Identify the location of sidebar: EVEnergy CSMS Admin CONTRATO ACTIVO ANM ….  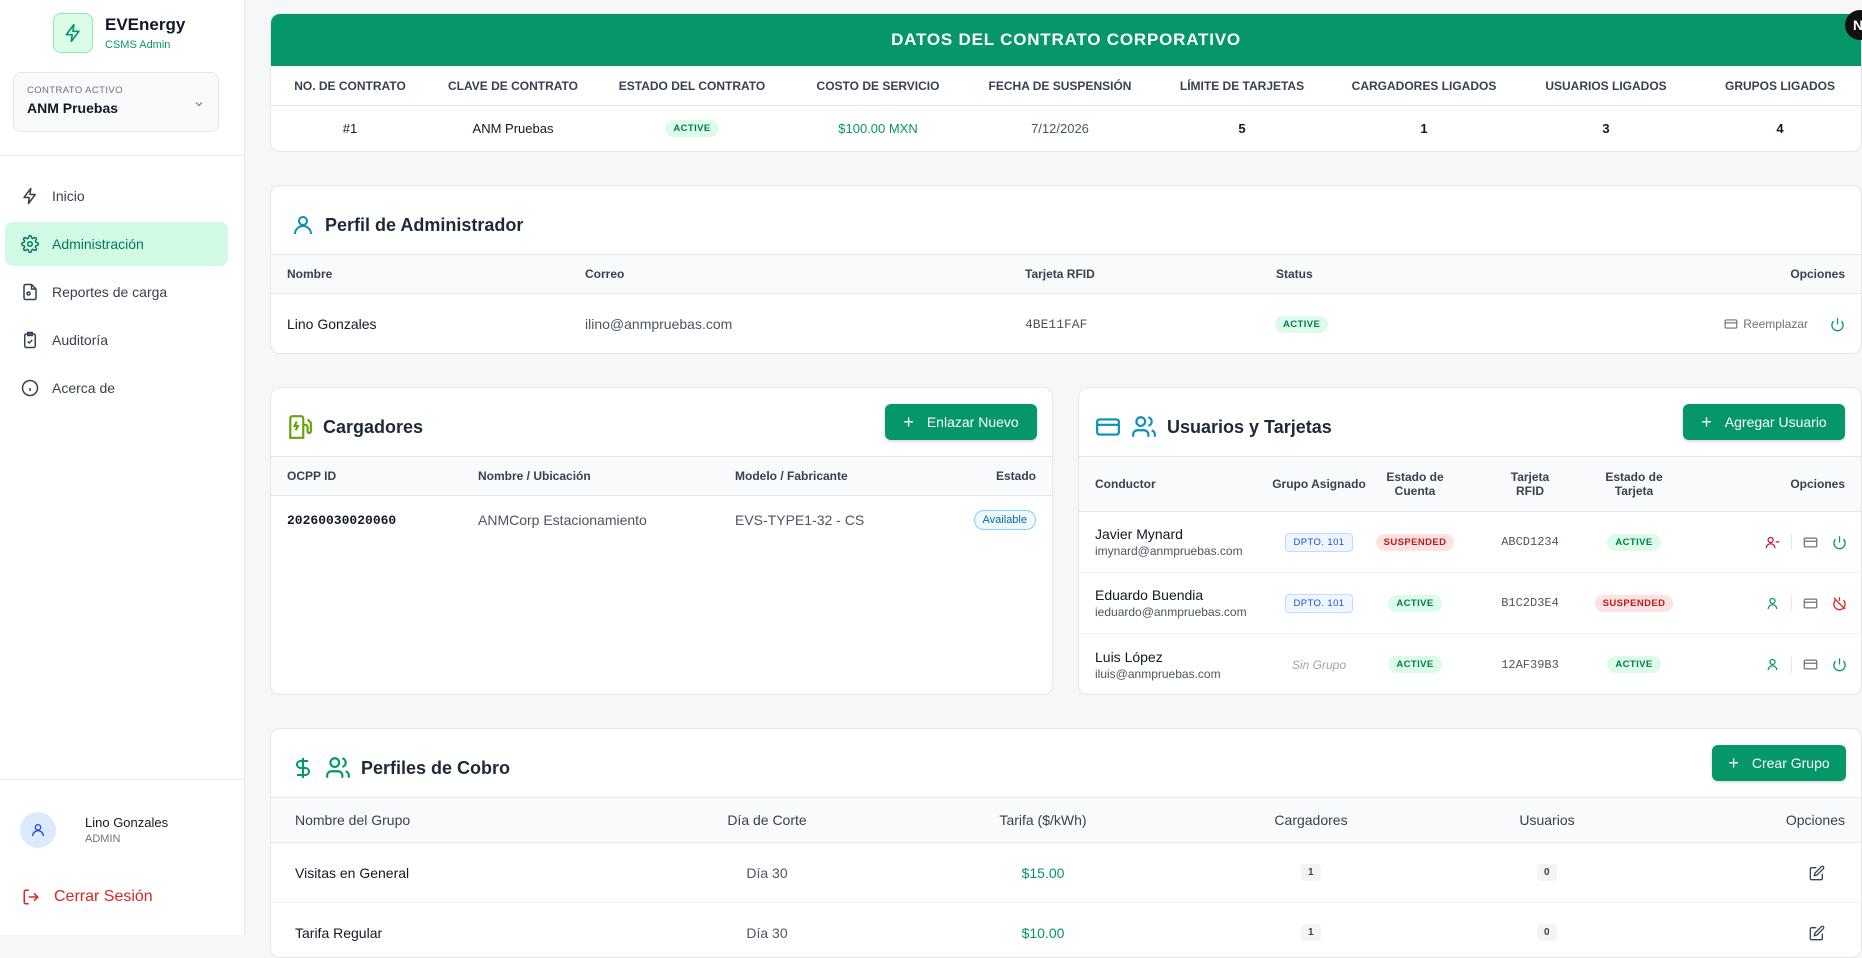
(122, 467).